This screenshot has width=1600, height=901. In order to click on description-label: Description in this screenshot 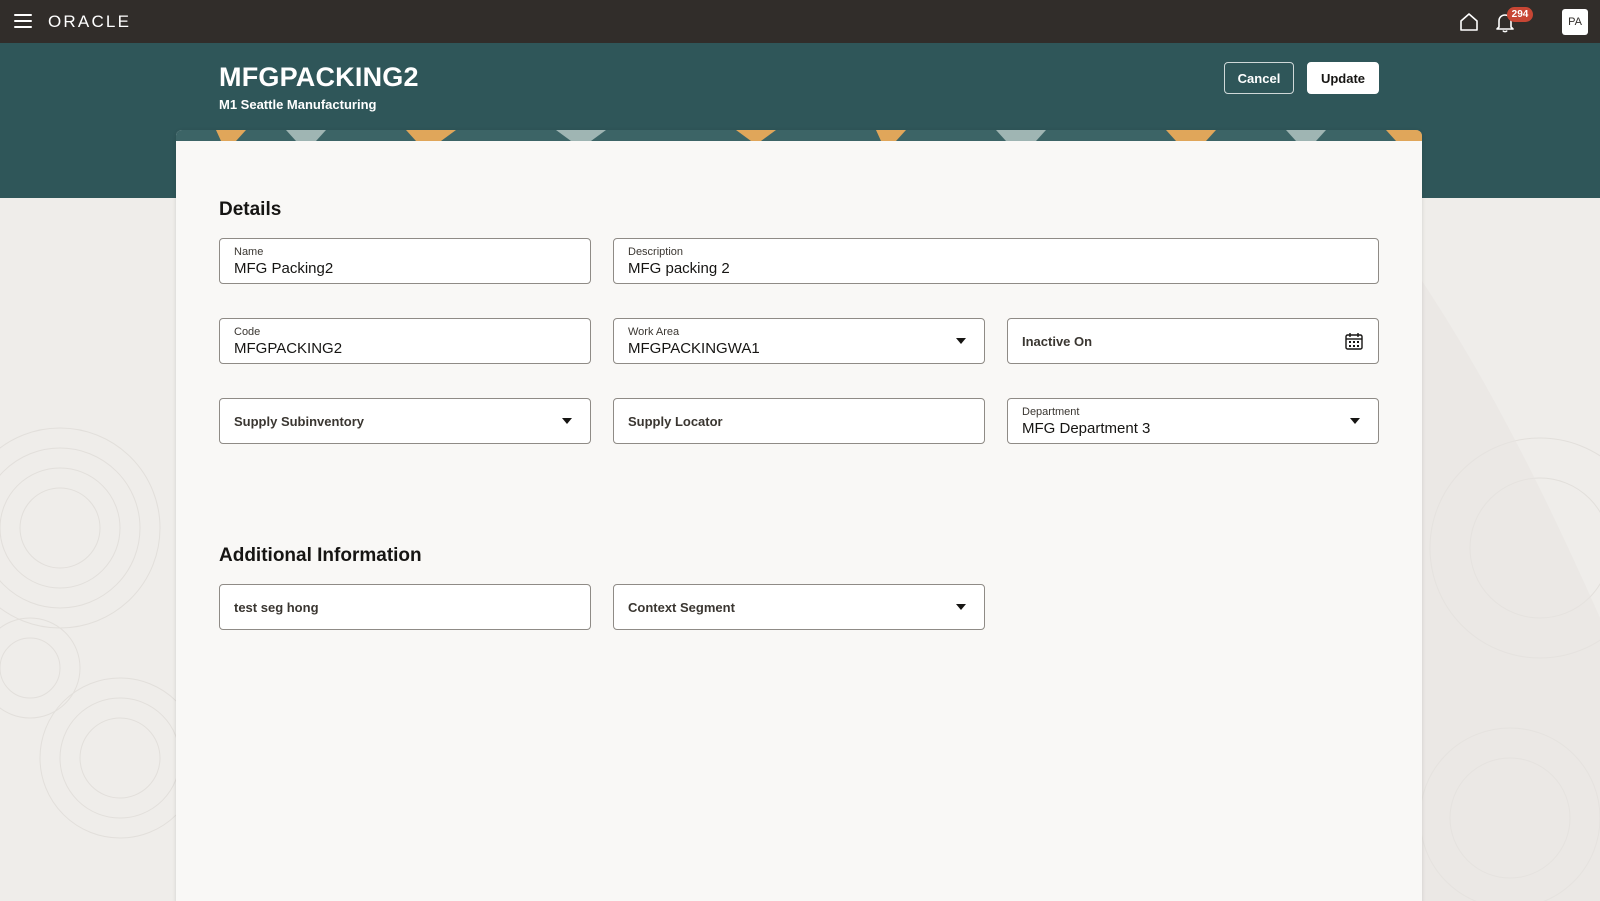, I will do `click(656, 252)`.